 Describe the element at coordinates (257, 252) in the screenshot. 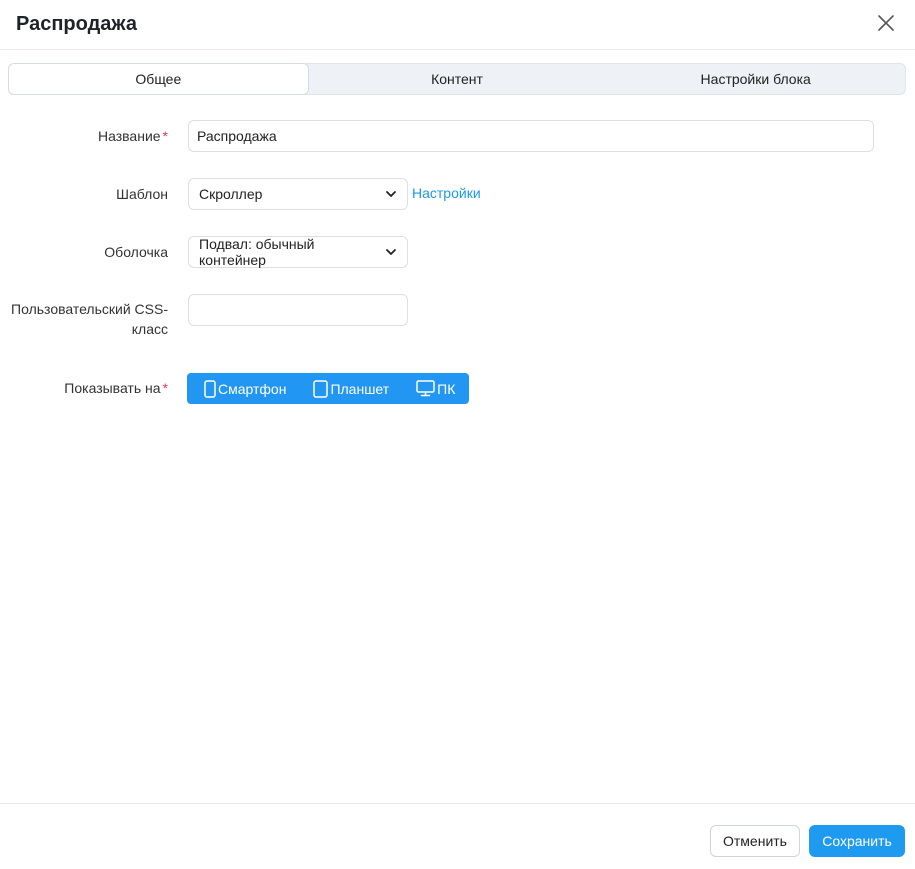

I see `wrapper-select-value: Подвал: обычный контейнер` at that location.